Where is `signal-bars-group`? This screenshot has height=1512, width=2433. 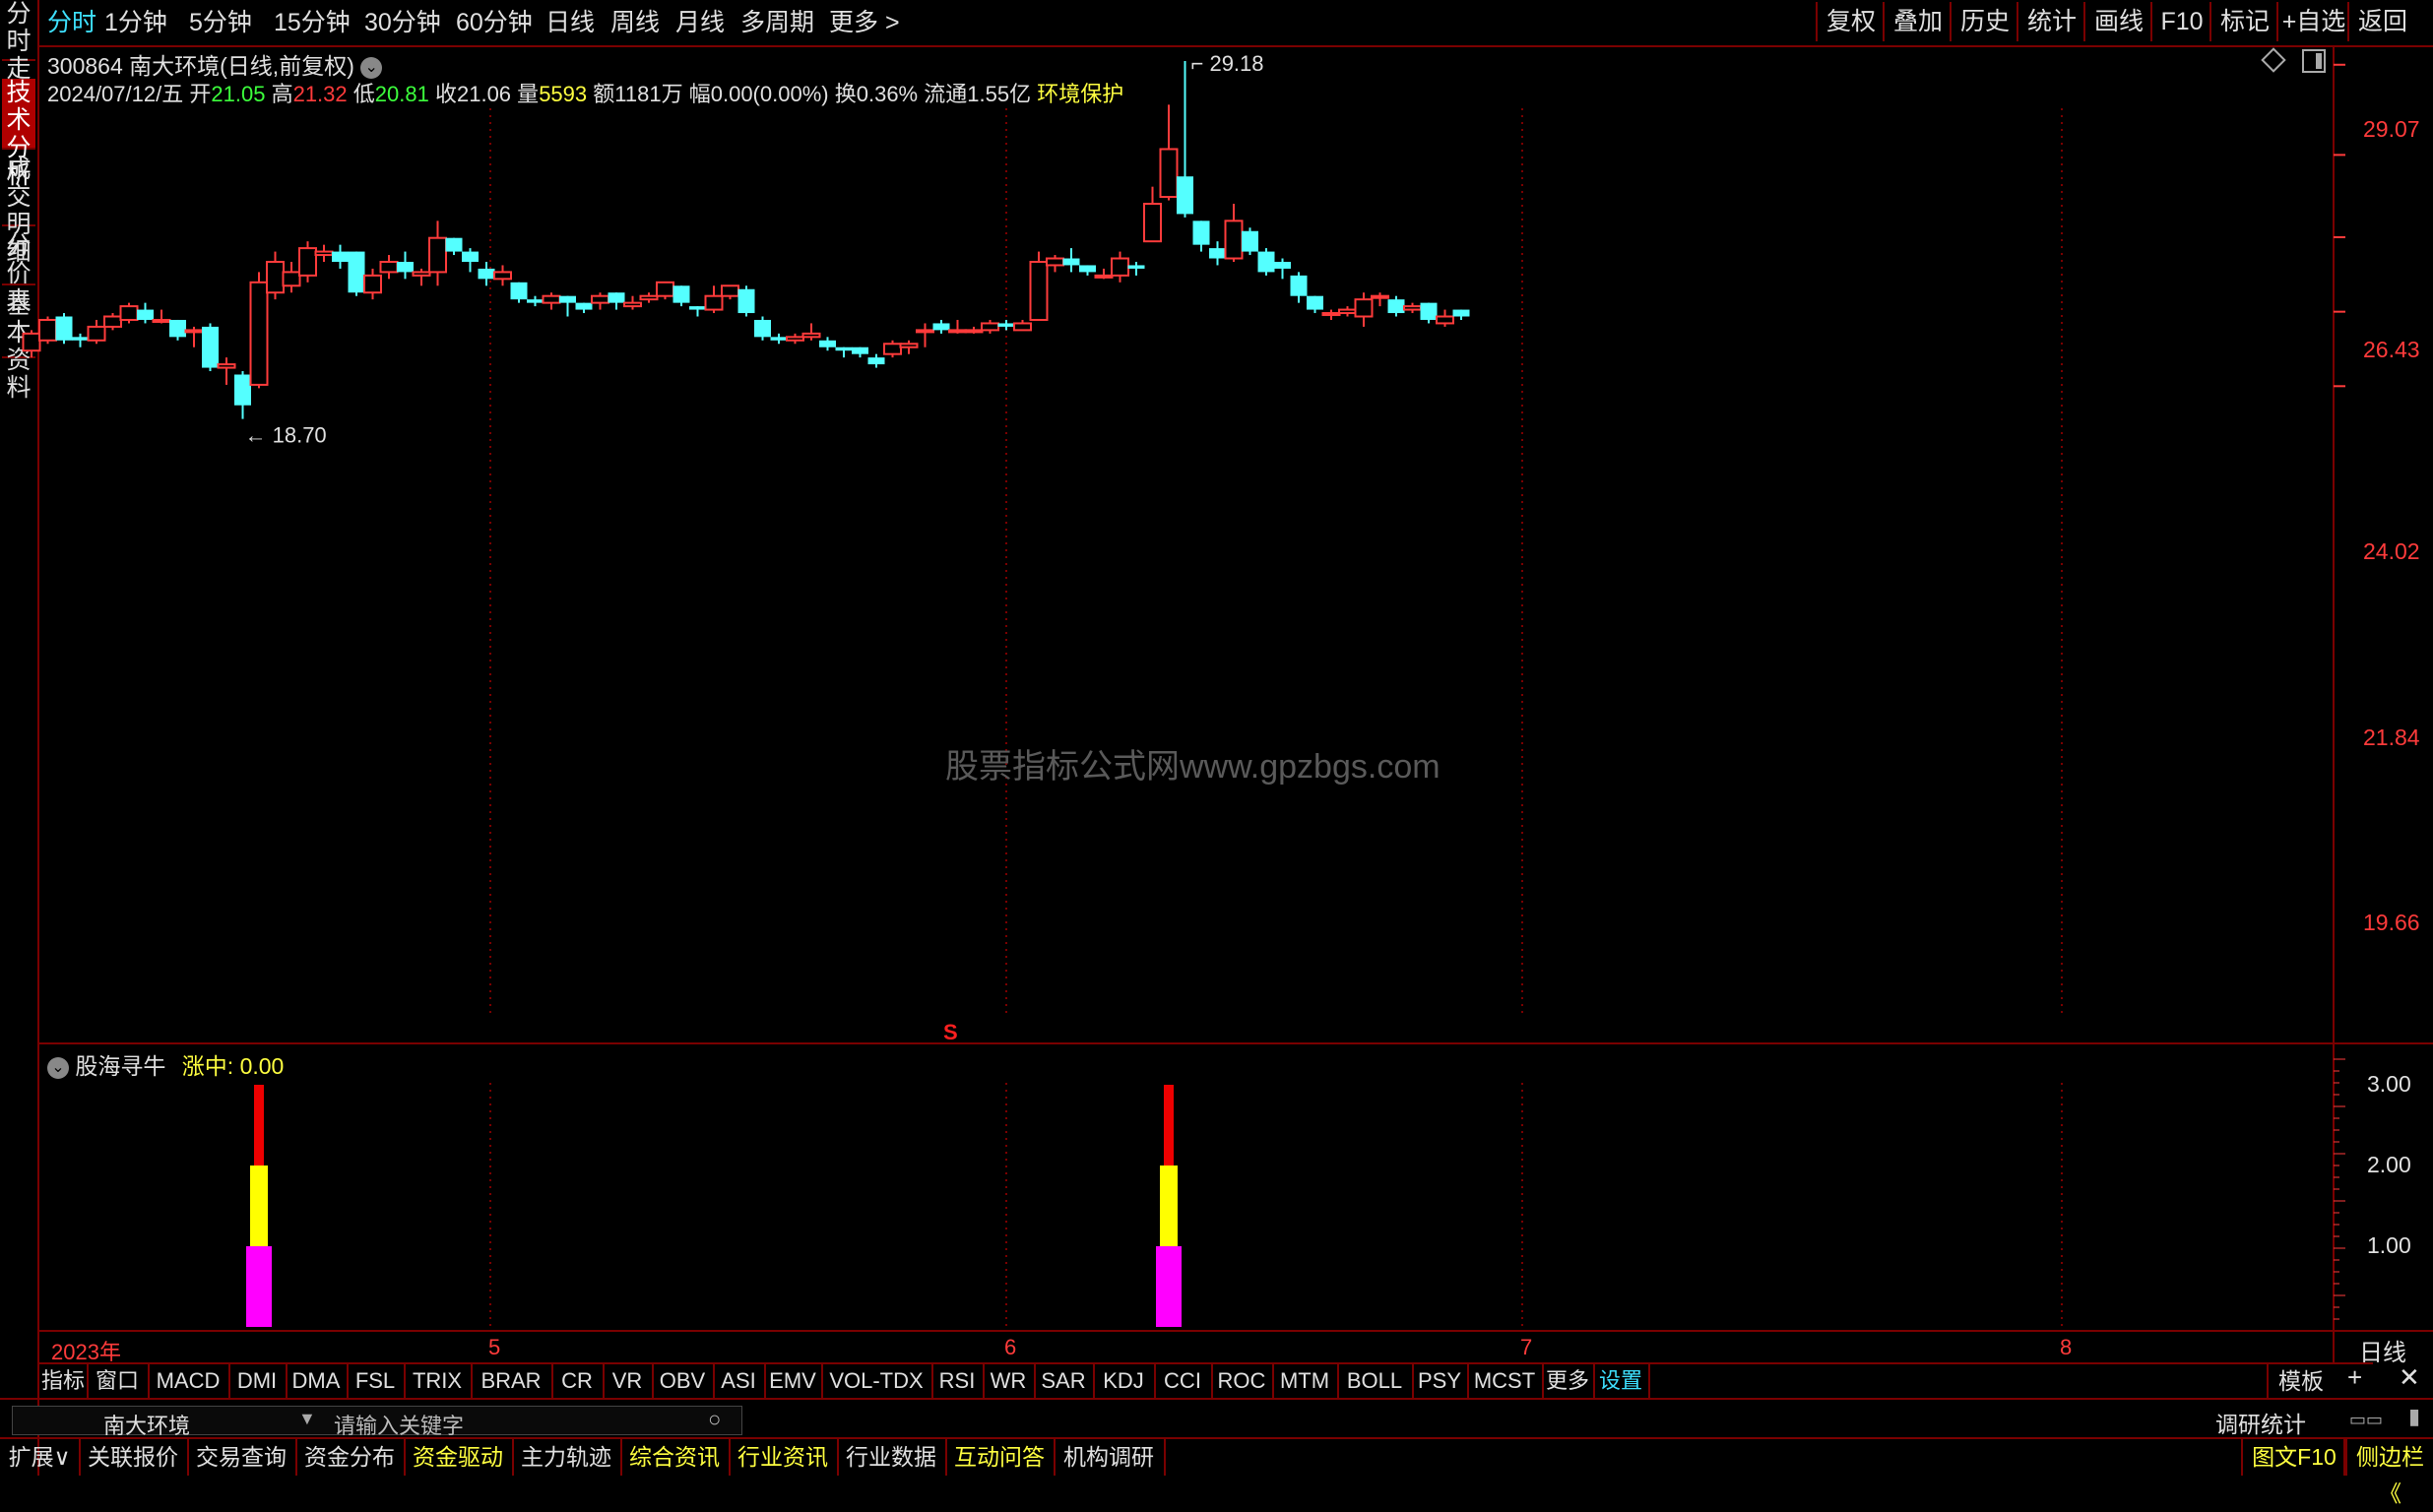
signal-bars-group is located at coordinates (714, 1206).